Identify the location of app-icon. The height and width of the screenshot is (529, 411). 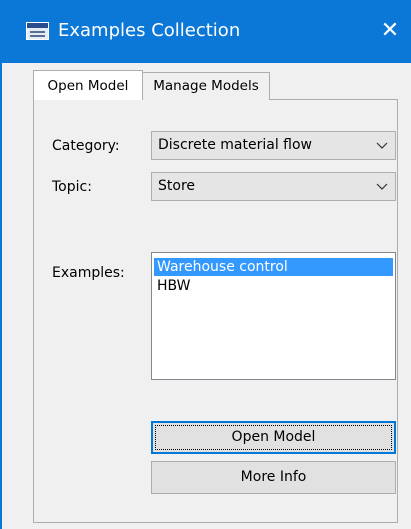
(37, 31).